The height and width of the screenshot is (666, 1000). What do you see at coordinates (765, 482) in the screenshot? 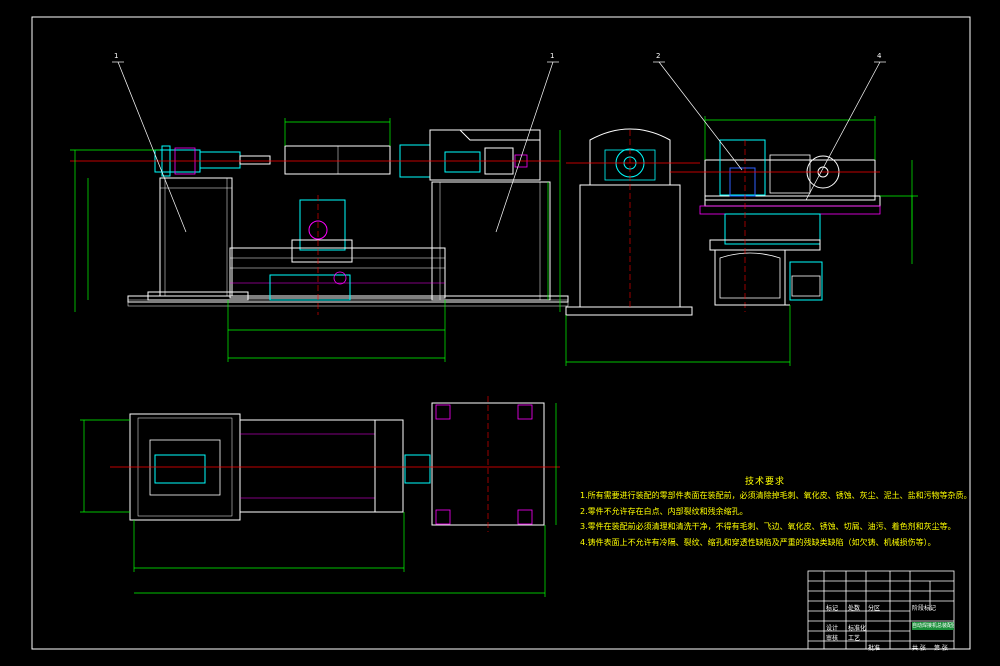
I see `technical-requirements-title: 技术要求` at bounding box center [765, 482].